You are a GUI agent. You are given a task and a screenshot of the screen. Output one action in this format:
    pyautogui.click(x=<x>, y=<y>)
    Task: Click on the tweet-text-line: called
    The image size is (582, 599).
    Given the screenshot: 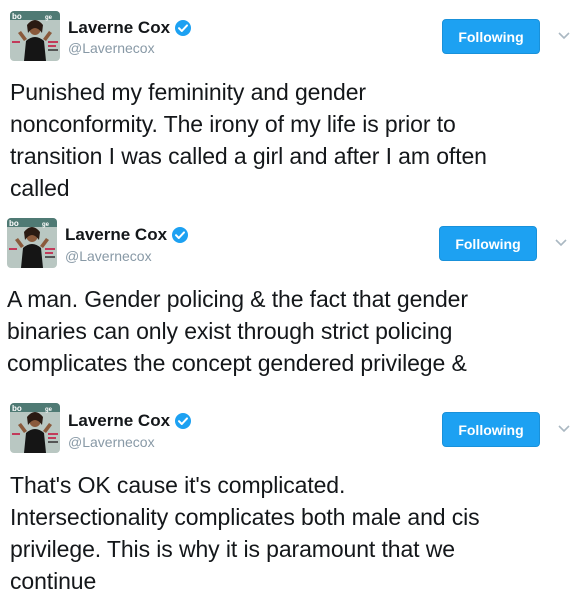 What is the action you would take?
    pyautogui.click(x=40, y=188)
    